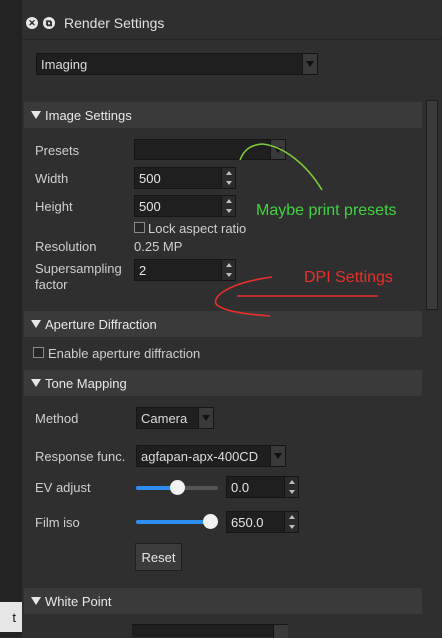  What do you see at coordinates (177, 64) in the screenshot?
I see `mode-select: Imaging` at bounding box center [177, 64].